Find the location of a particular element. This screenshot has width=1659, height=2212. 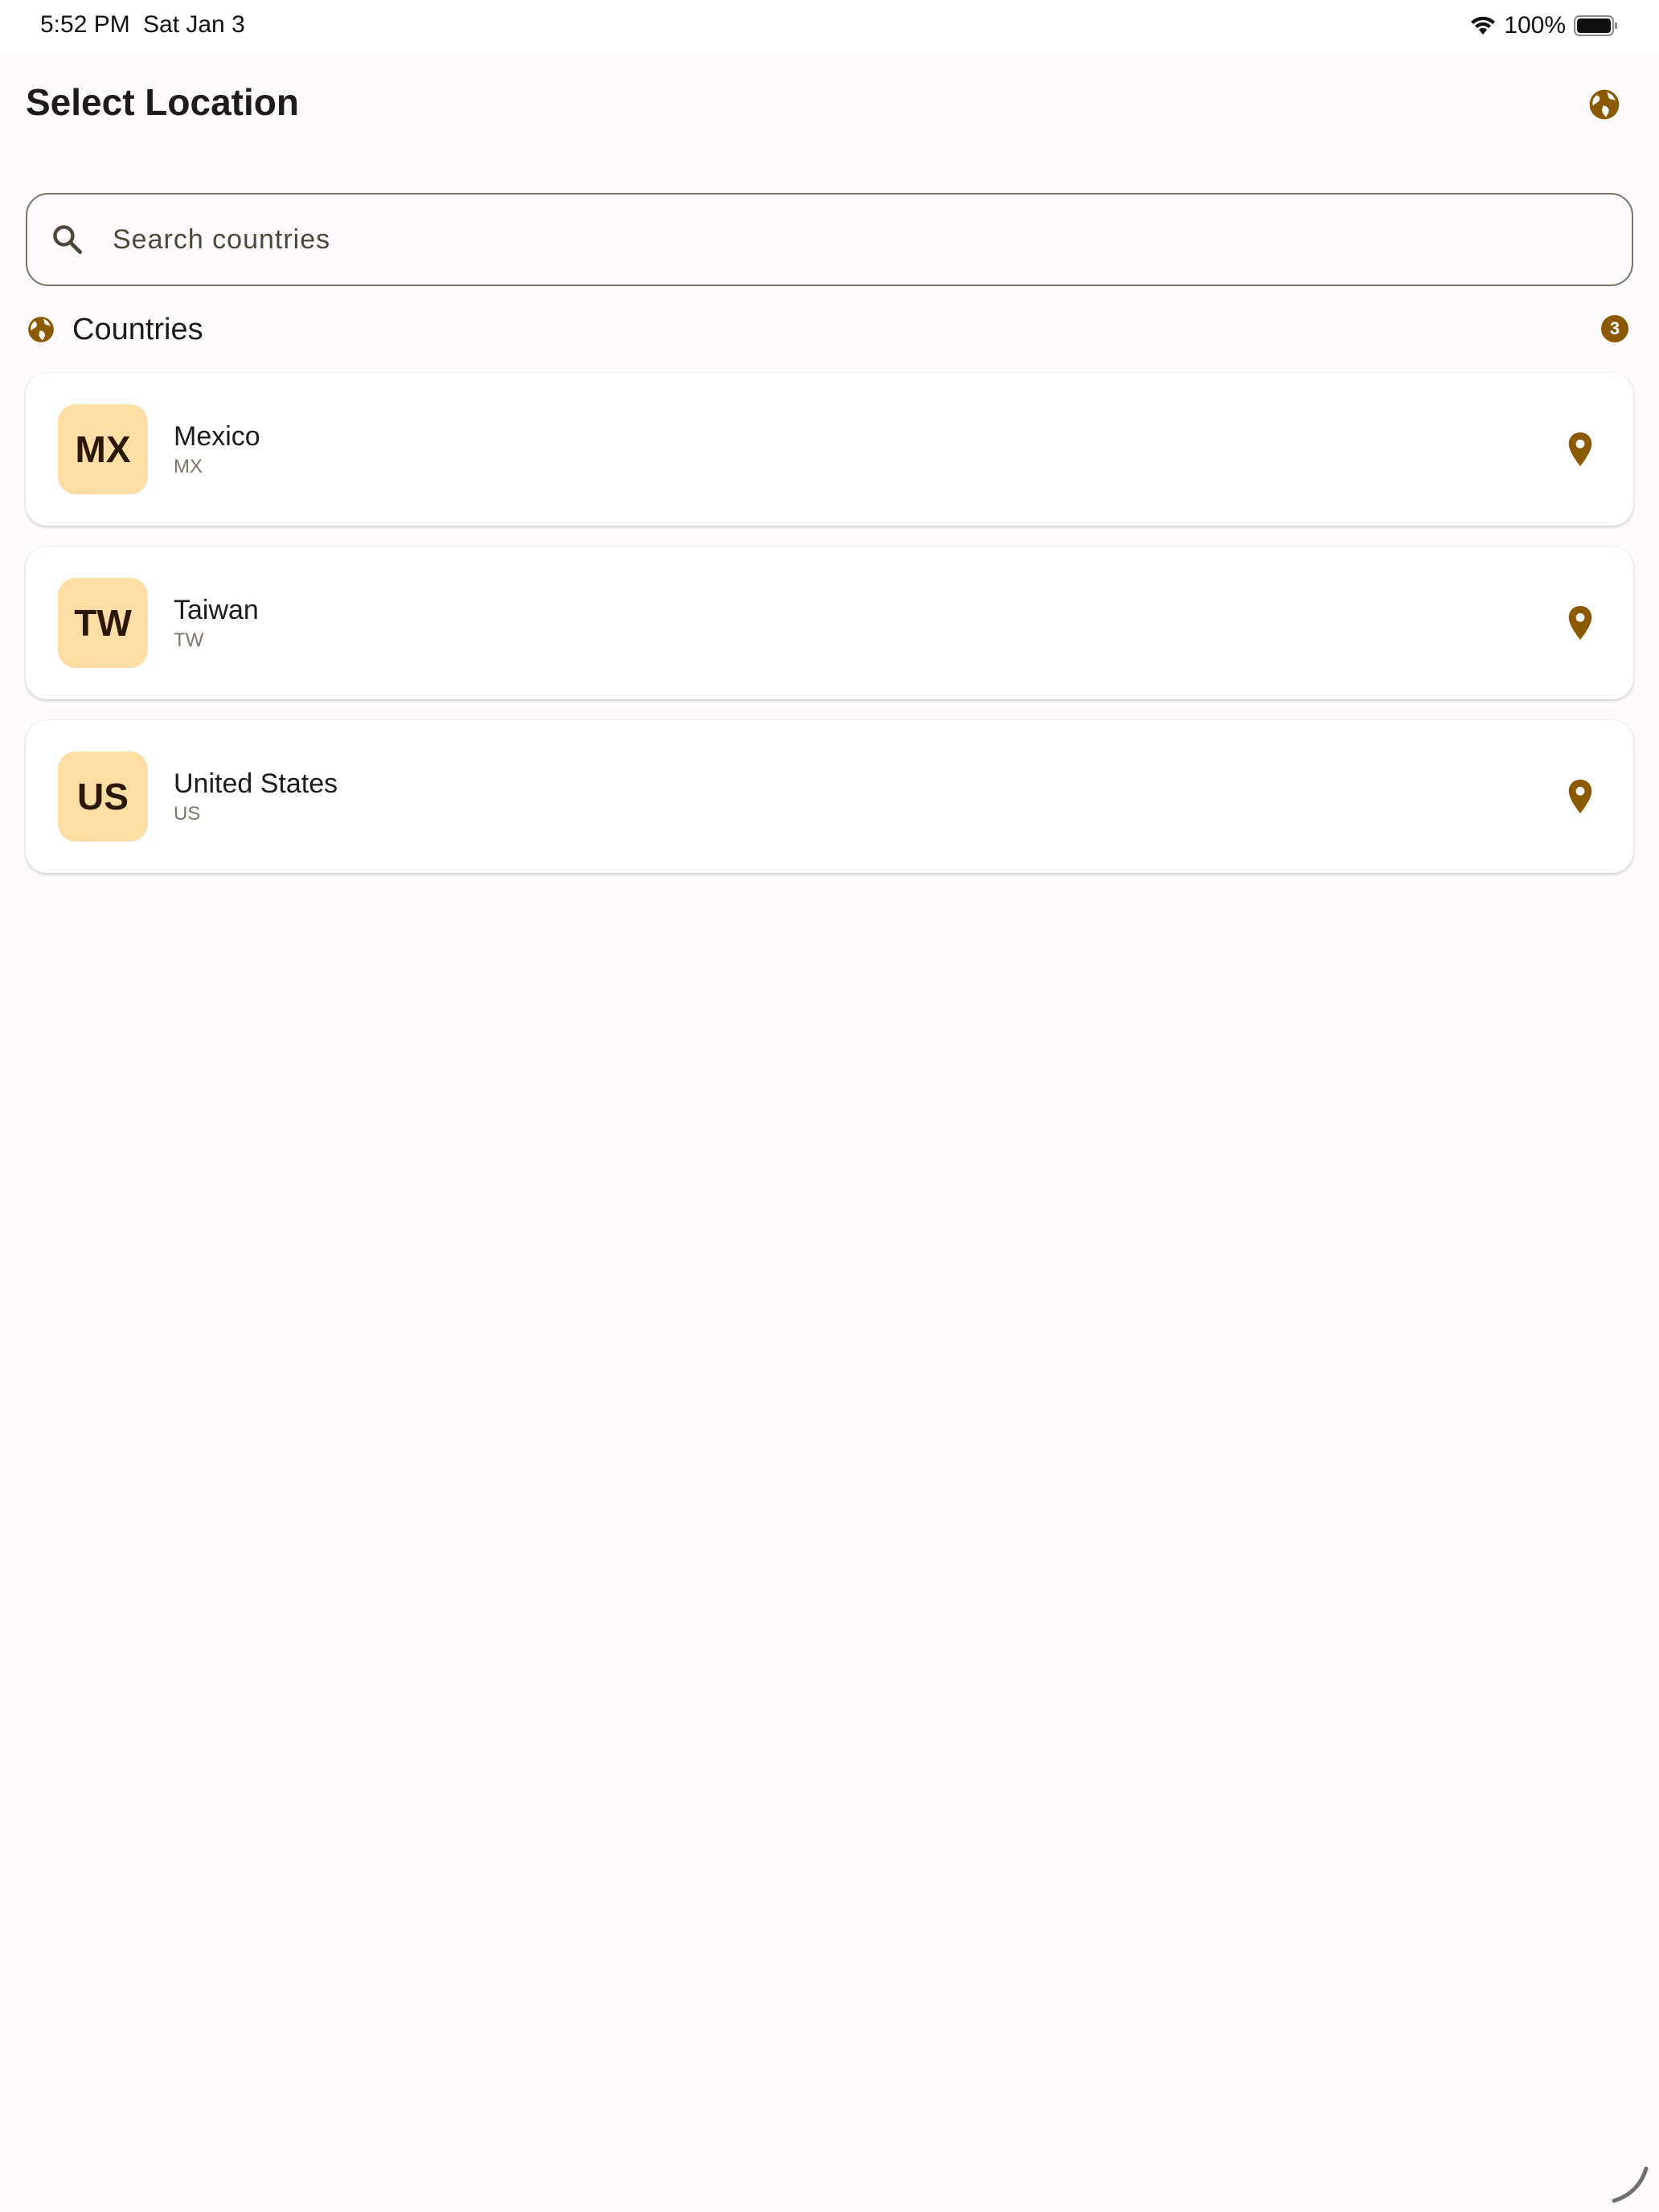

country-name: United States is located at coordinates (256, 783).